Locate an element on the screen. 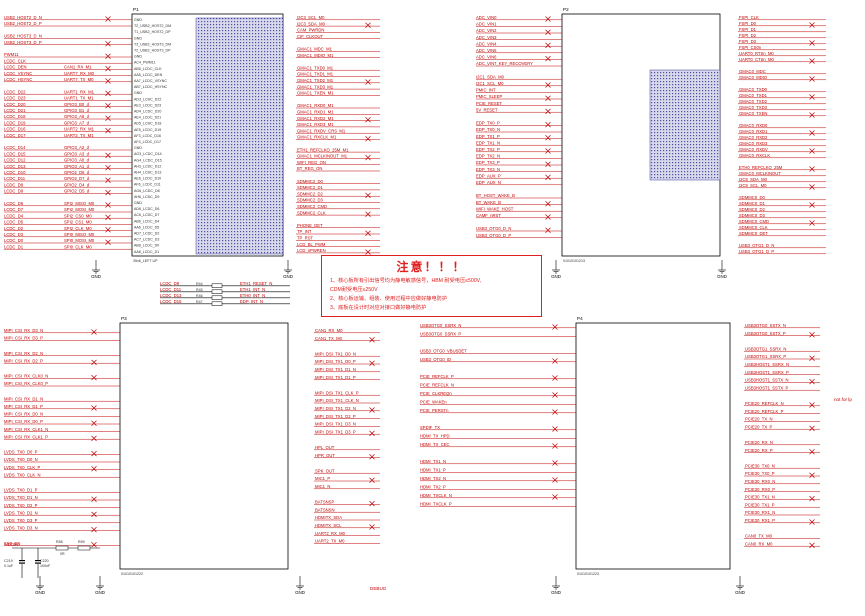 This screenshot has height=616, width=865. p4-component: P4 01010101223 is located at coordinates (653, 446).